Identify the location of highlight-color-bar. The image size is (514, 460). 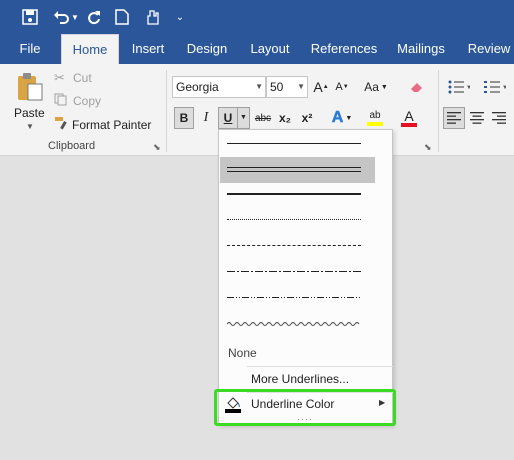
(375, 124).